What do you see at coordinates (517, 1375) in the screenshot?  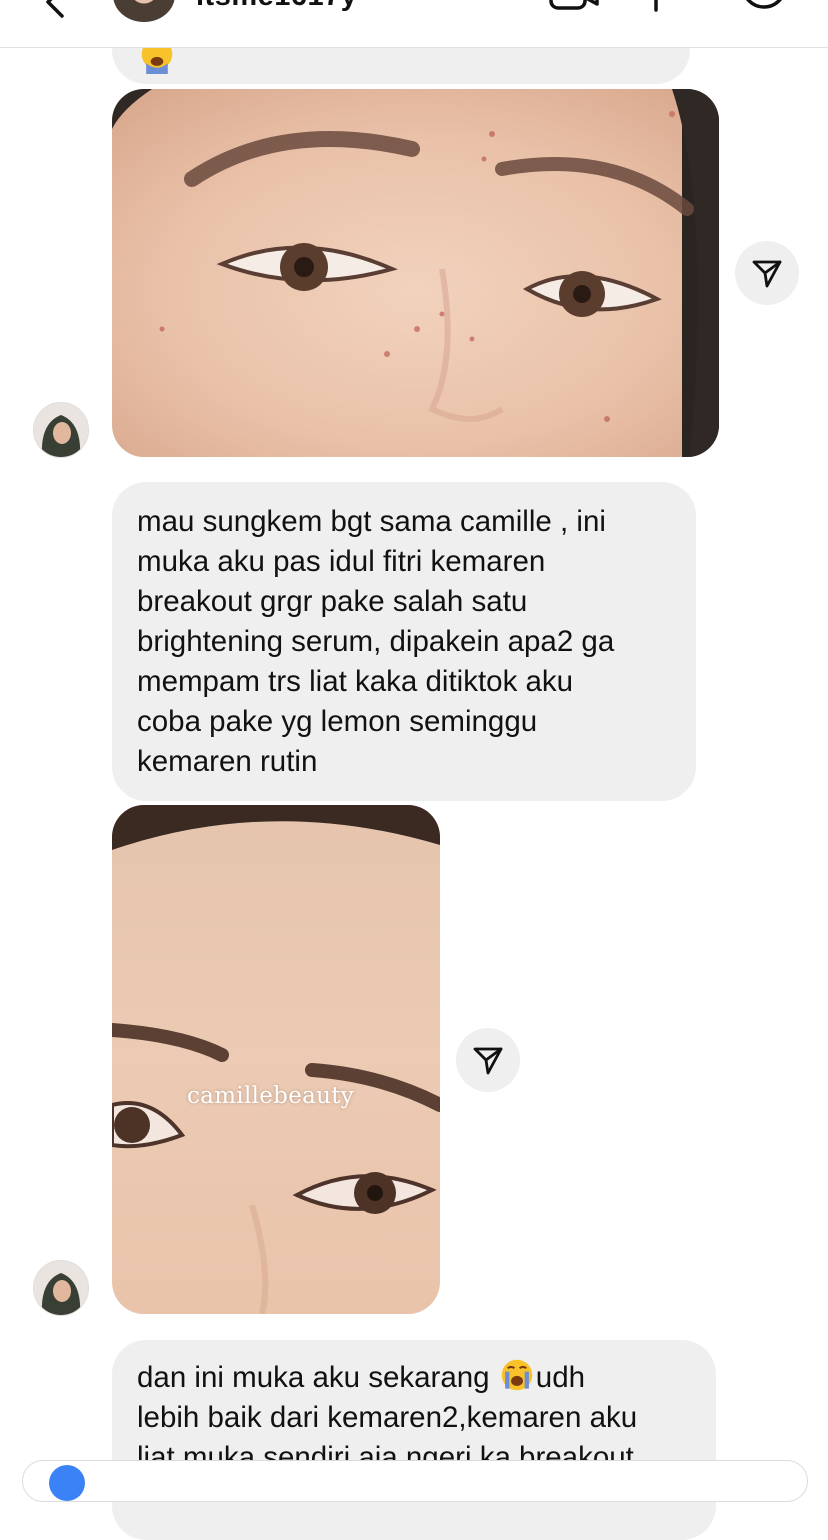 I see `crying-emoji-icon` at bounding box center [517, 1375].